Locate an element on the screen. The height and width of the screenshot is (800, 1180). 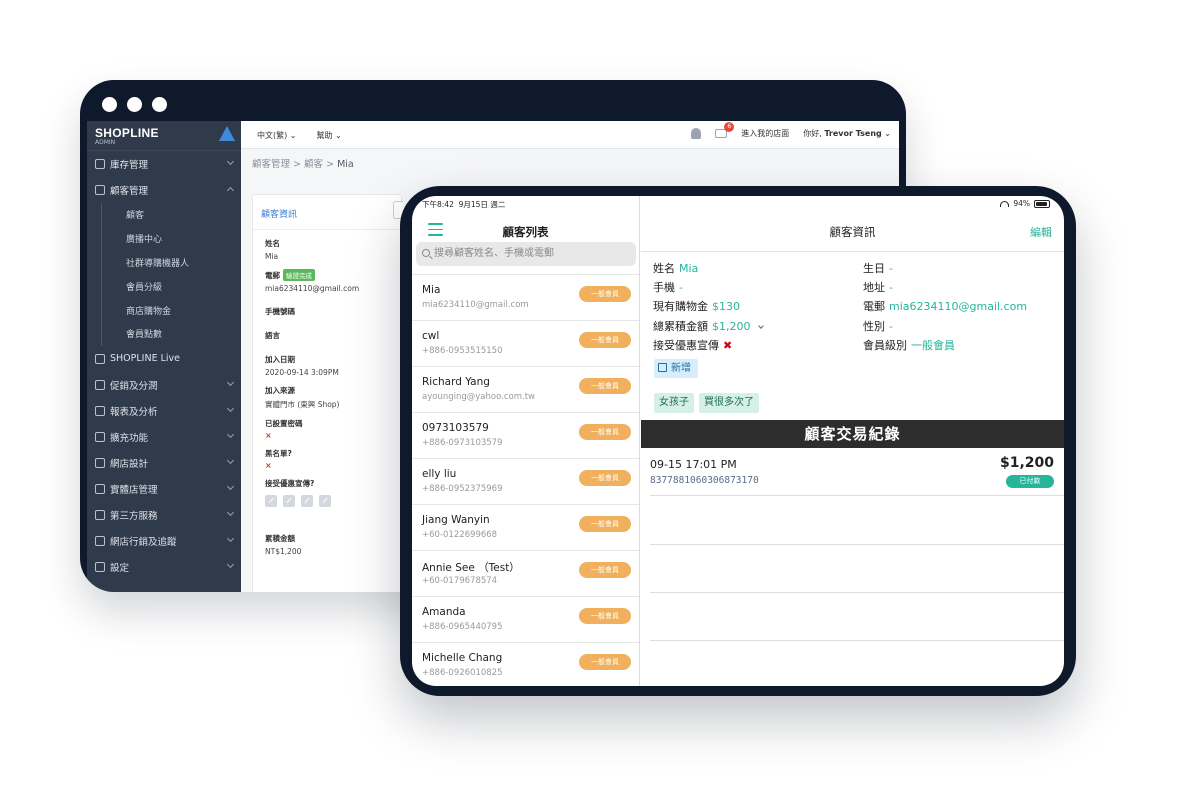
language-selector: 中文(繁) ⌄ is located at coordinates (277, 135).